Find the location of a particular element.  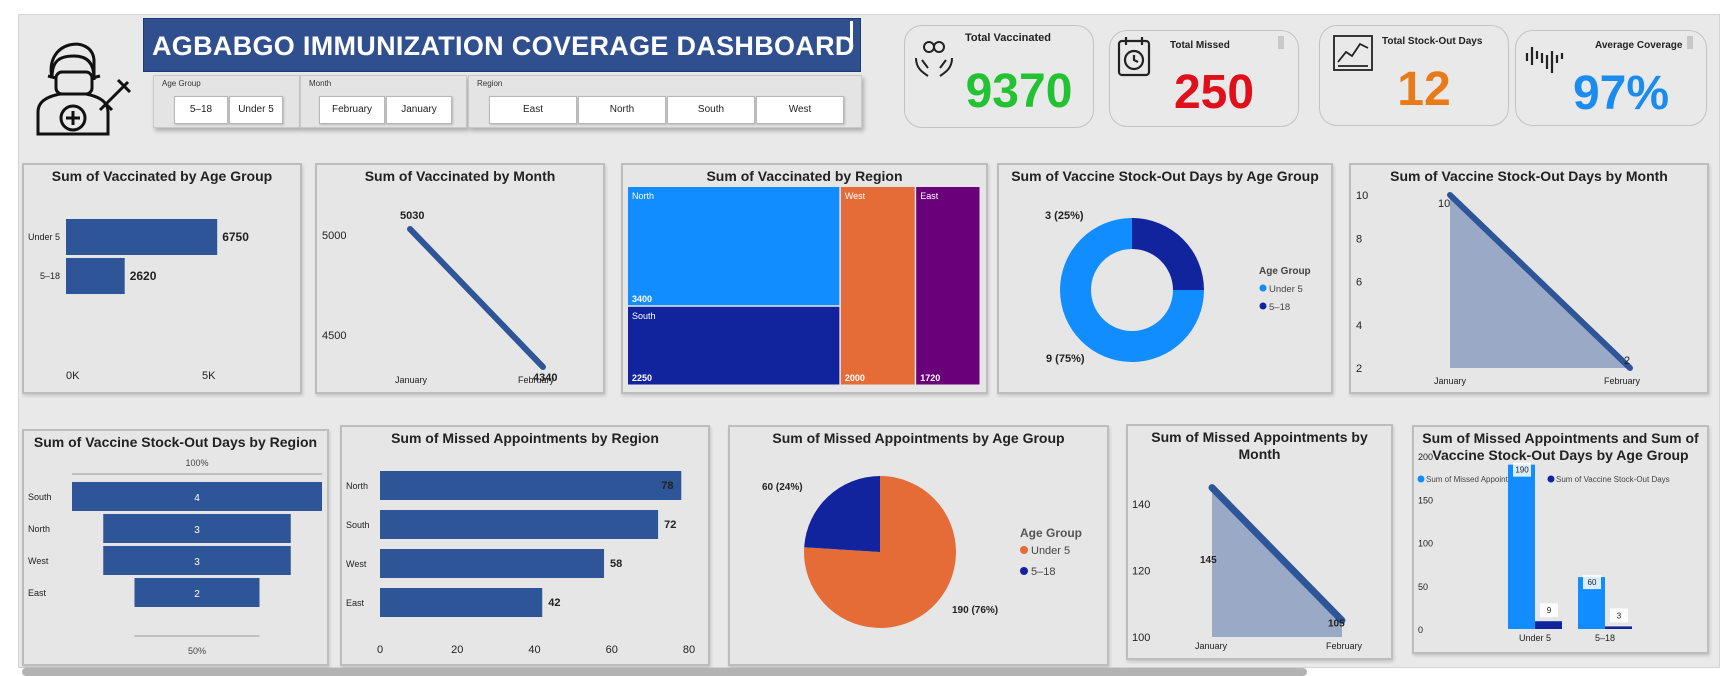

category-label: North is located at coordinates (357, 486).